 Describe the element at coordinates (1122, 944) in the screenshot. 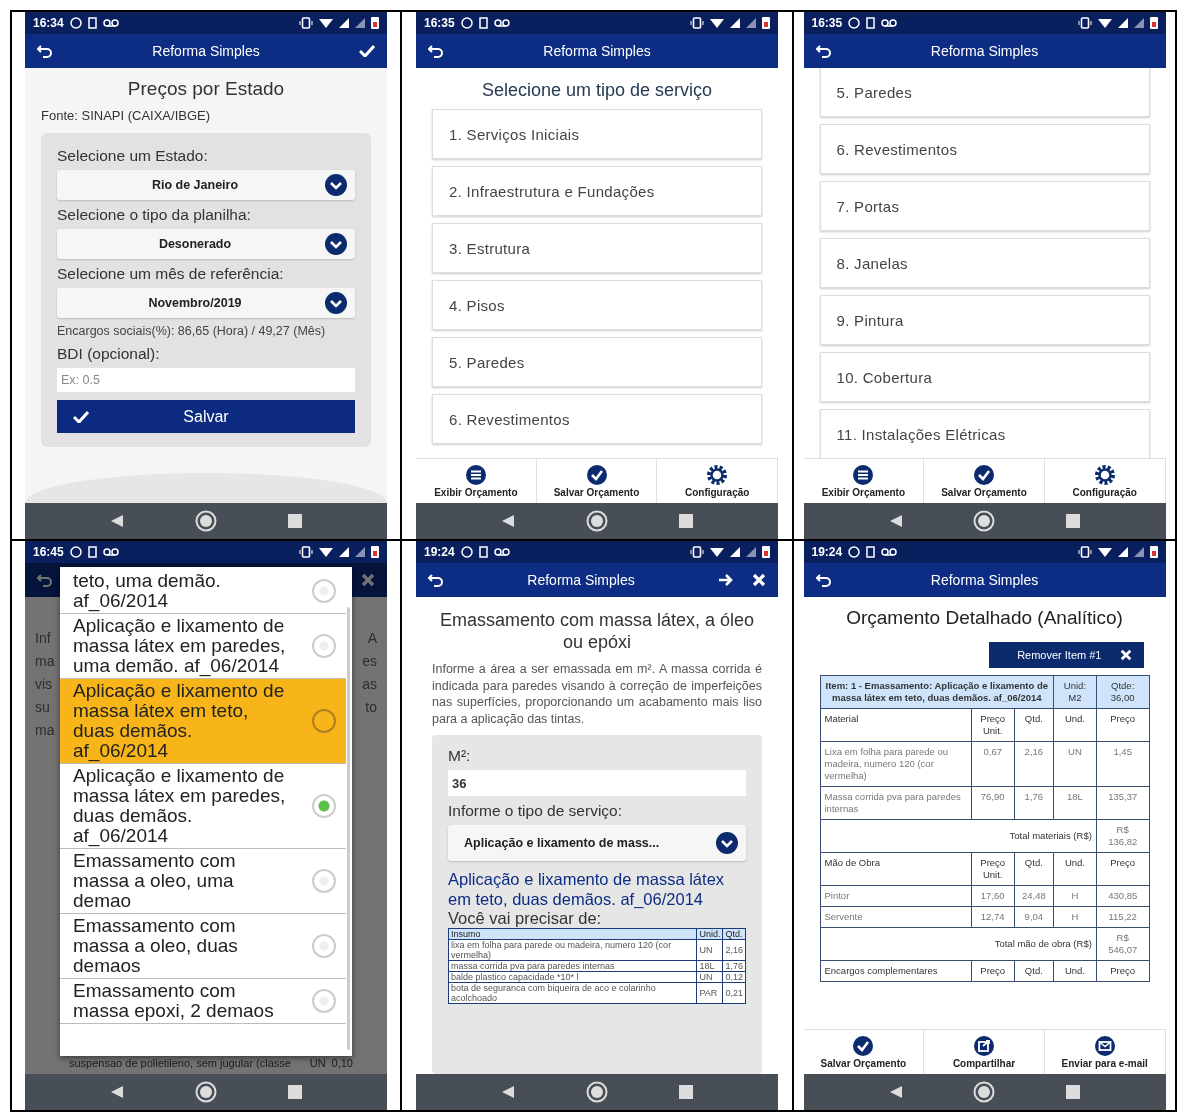

I see `total-value: R$ 546,07` at that location.